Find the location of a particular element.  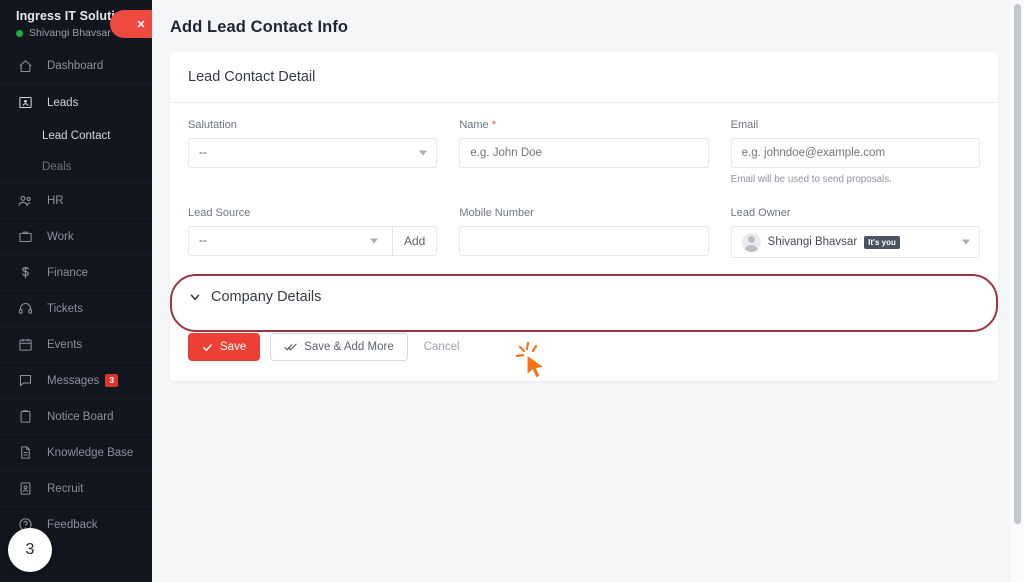

lead-owner-value-wrap: Shivangi Bhavsar It's you is located at coordinates (820, 242).